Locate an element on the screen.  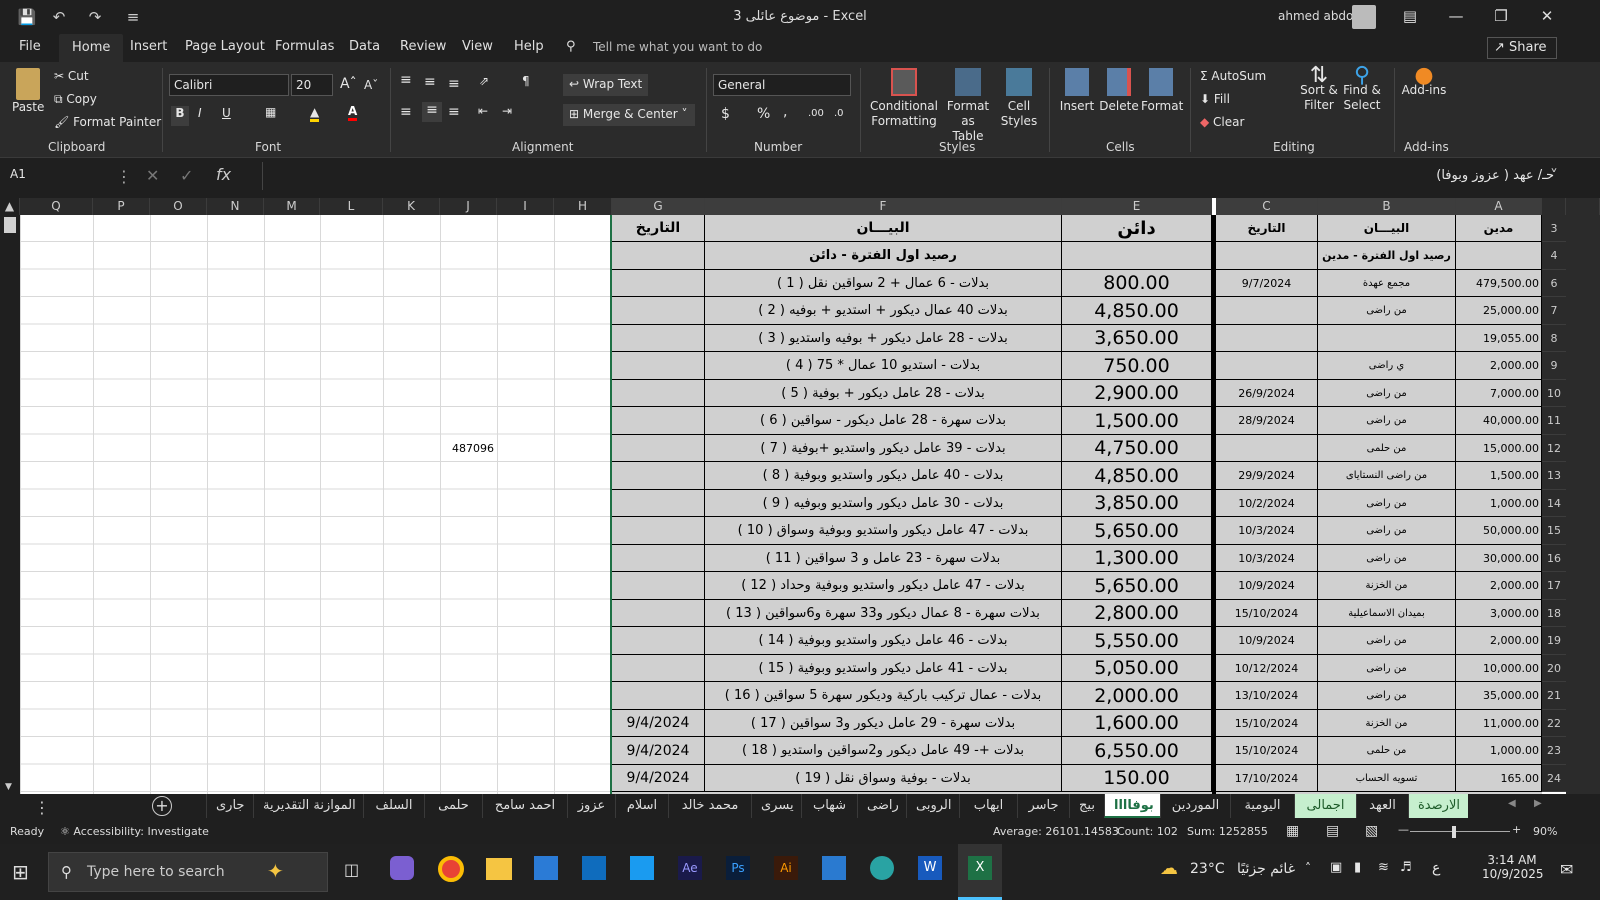
chrome-icon is located at coordinates (451, 869).